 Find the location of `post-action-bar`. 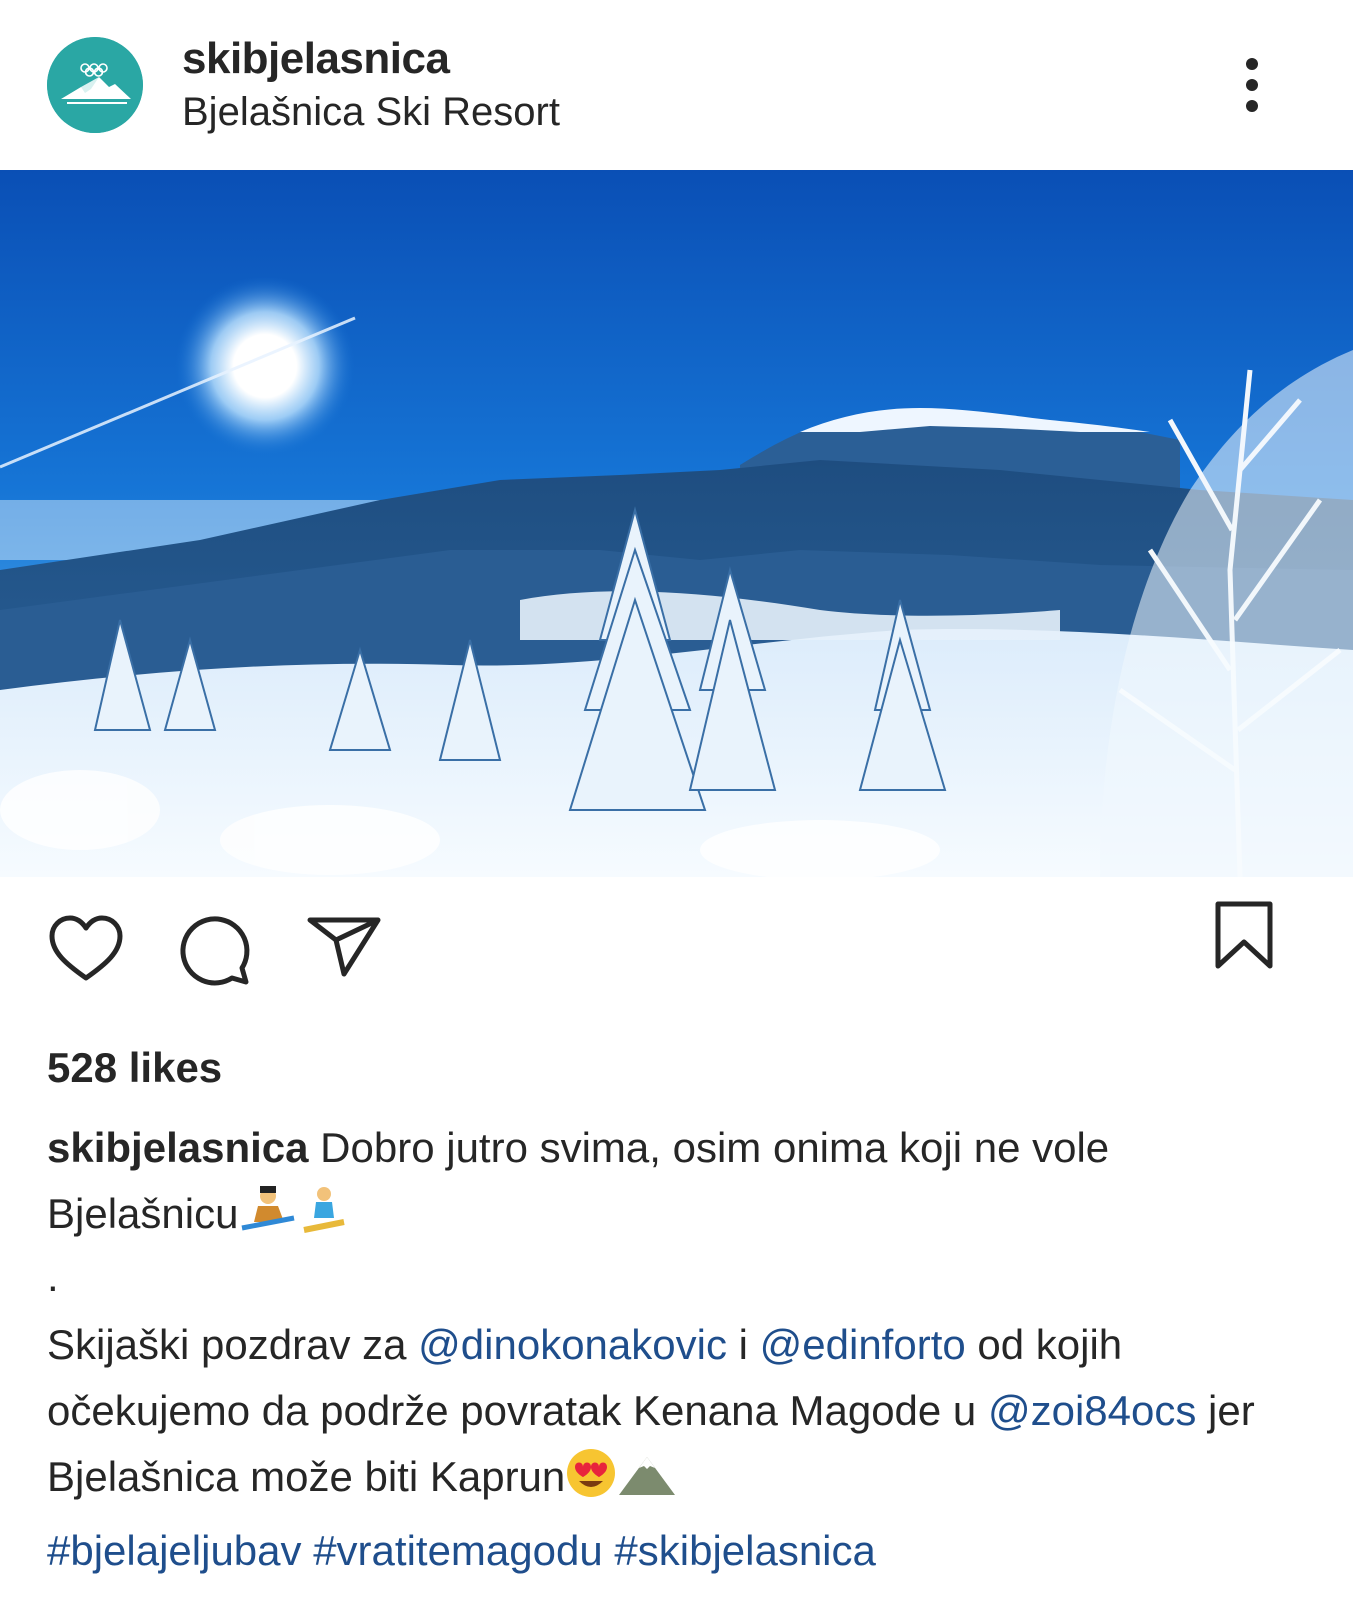

post-action-bar is located at coordinates (676, 946).